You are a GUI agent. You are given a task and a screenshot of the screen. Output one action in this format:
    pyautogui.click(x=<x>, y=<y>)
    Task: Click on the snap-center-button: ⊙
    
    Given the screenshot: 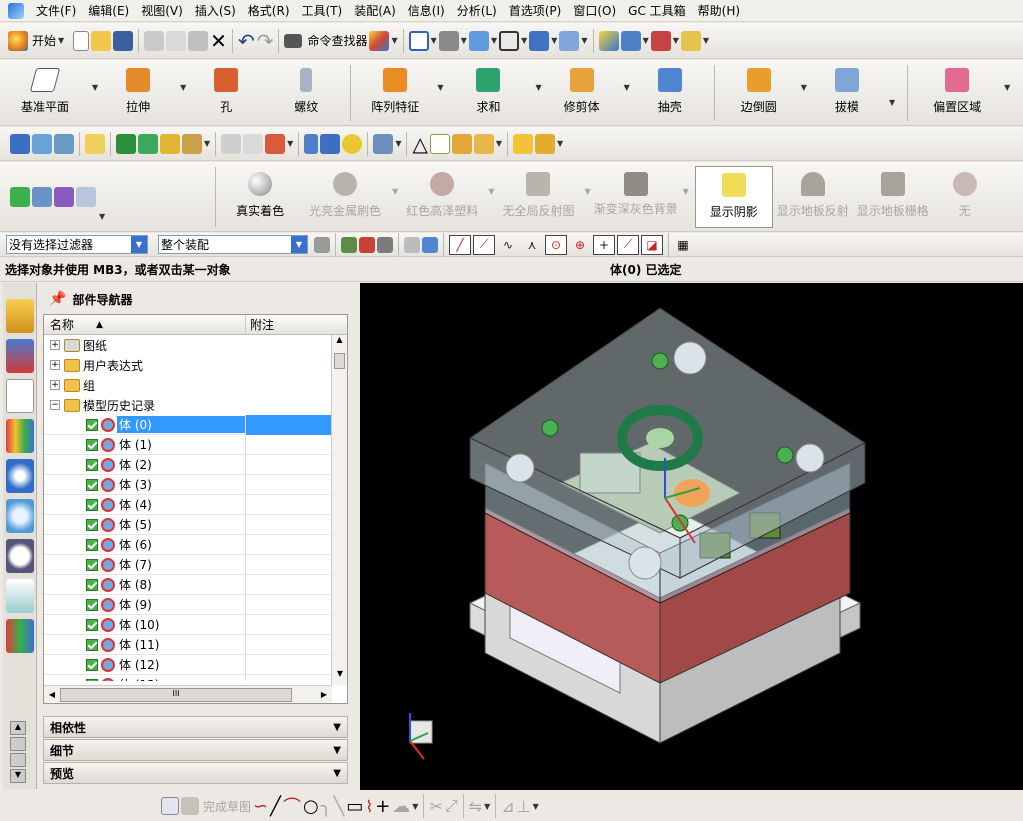 What is the action you would take?
    pyautogui.click(x=556, y=244)
    